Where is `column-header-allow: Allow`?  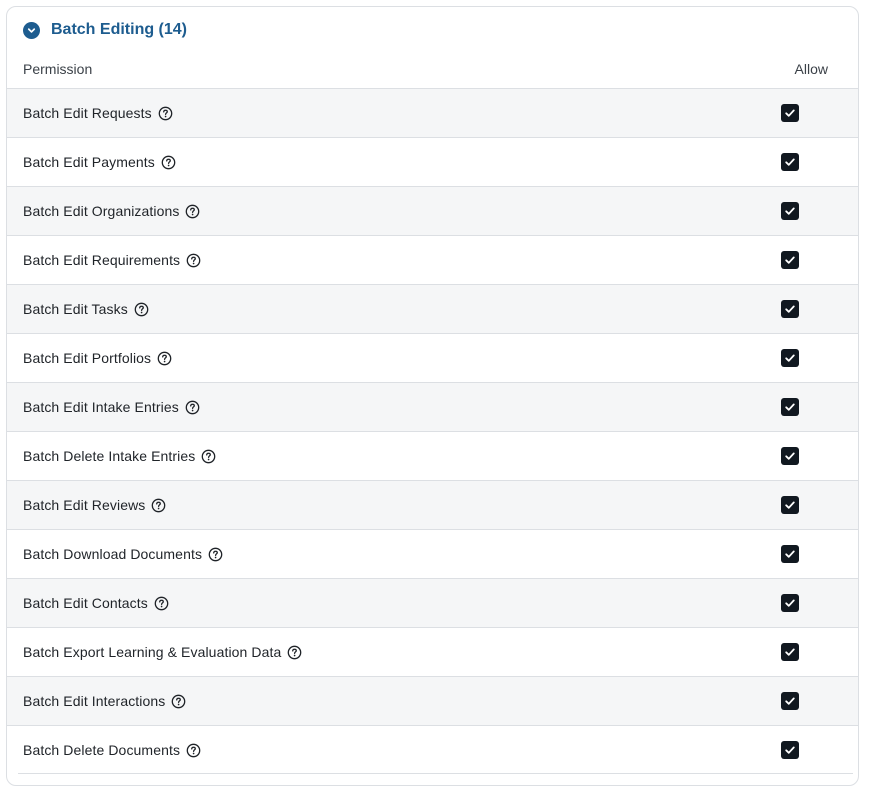
column-header-allow: Allow is located at coordinates (811, 69).